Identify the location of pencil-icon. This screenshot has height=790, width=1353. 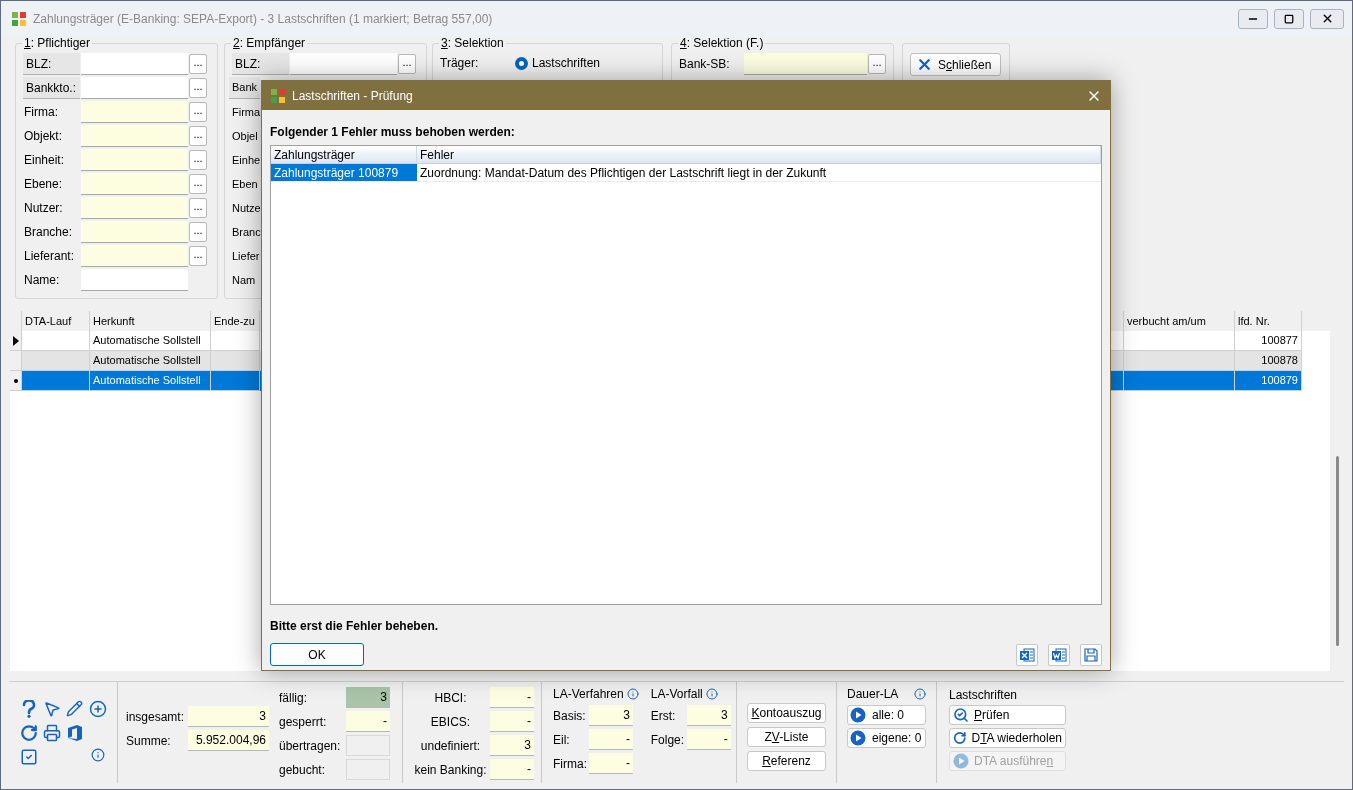
(74, 708).